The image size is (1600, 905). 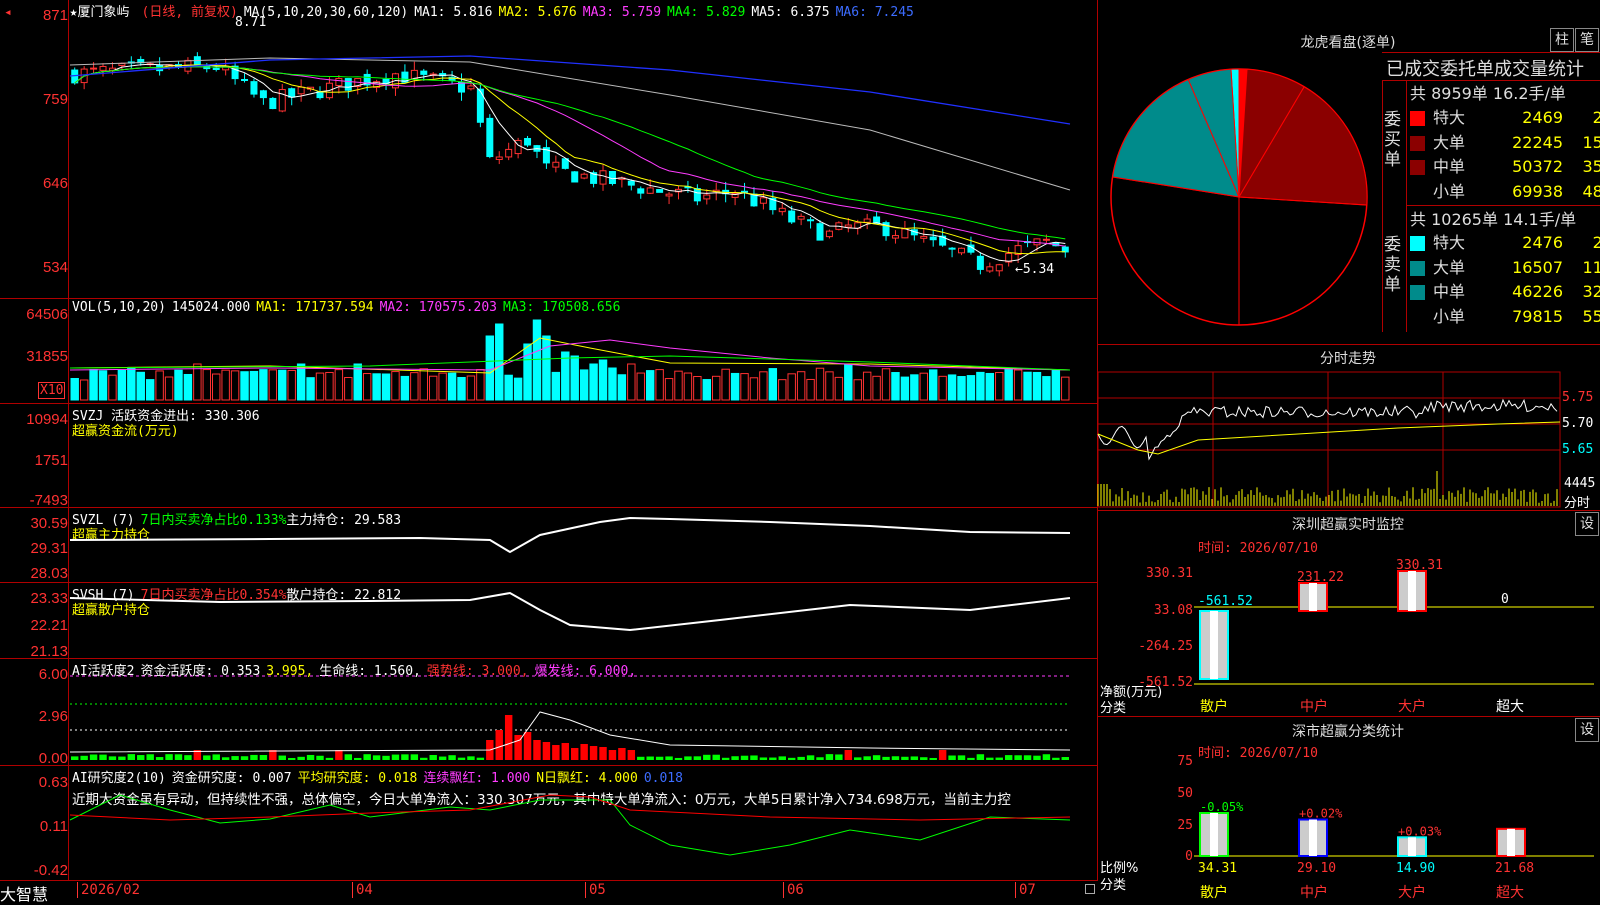 I want to click on vol-axis-label: 64506, so click(x=47, y=314).